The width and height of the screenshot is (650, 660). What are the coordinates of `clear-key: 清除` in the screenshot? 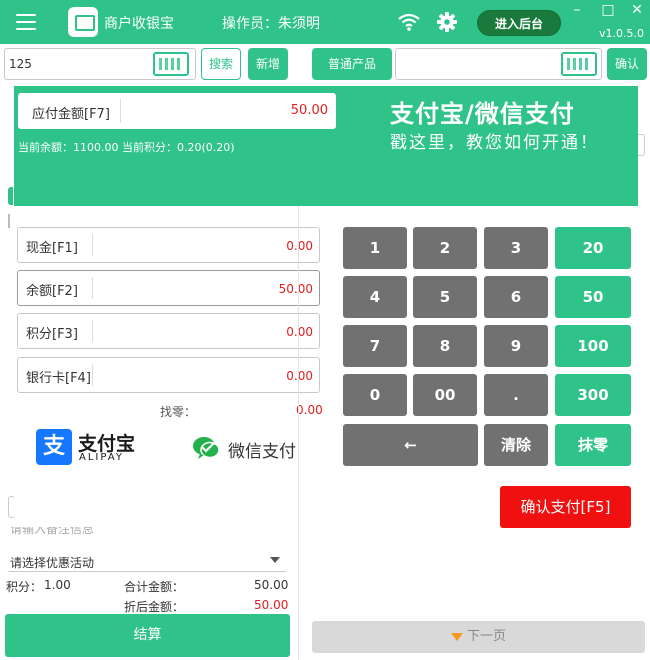 It's located at (516, 445).